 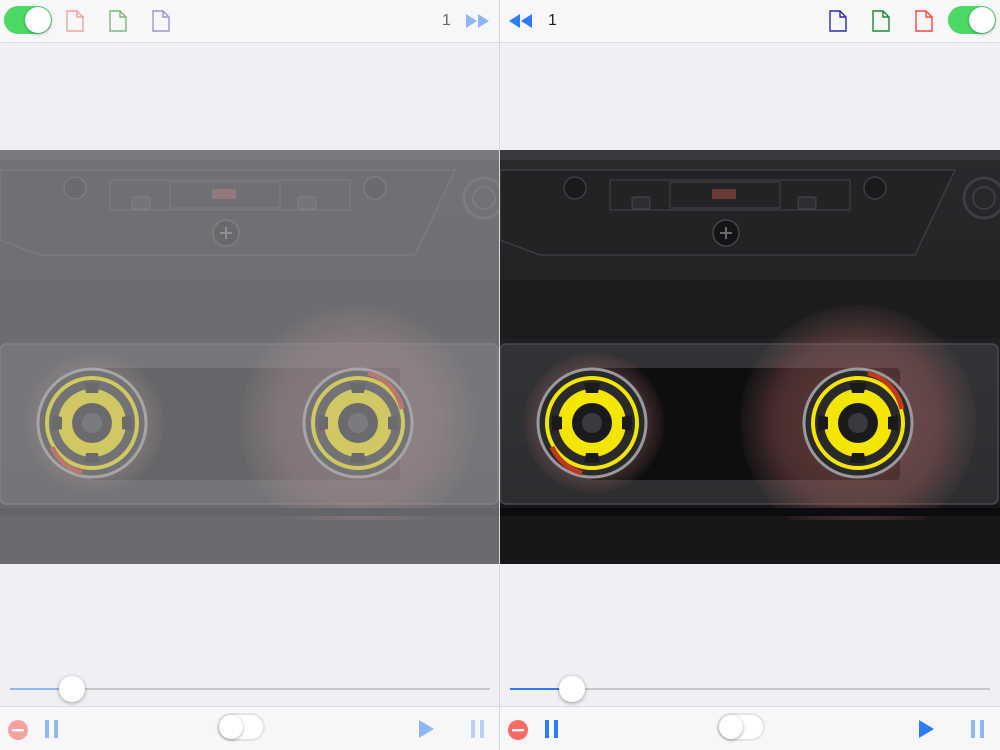 I want to click on left-toolbar: 1, so click(x=250, y=21).